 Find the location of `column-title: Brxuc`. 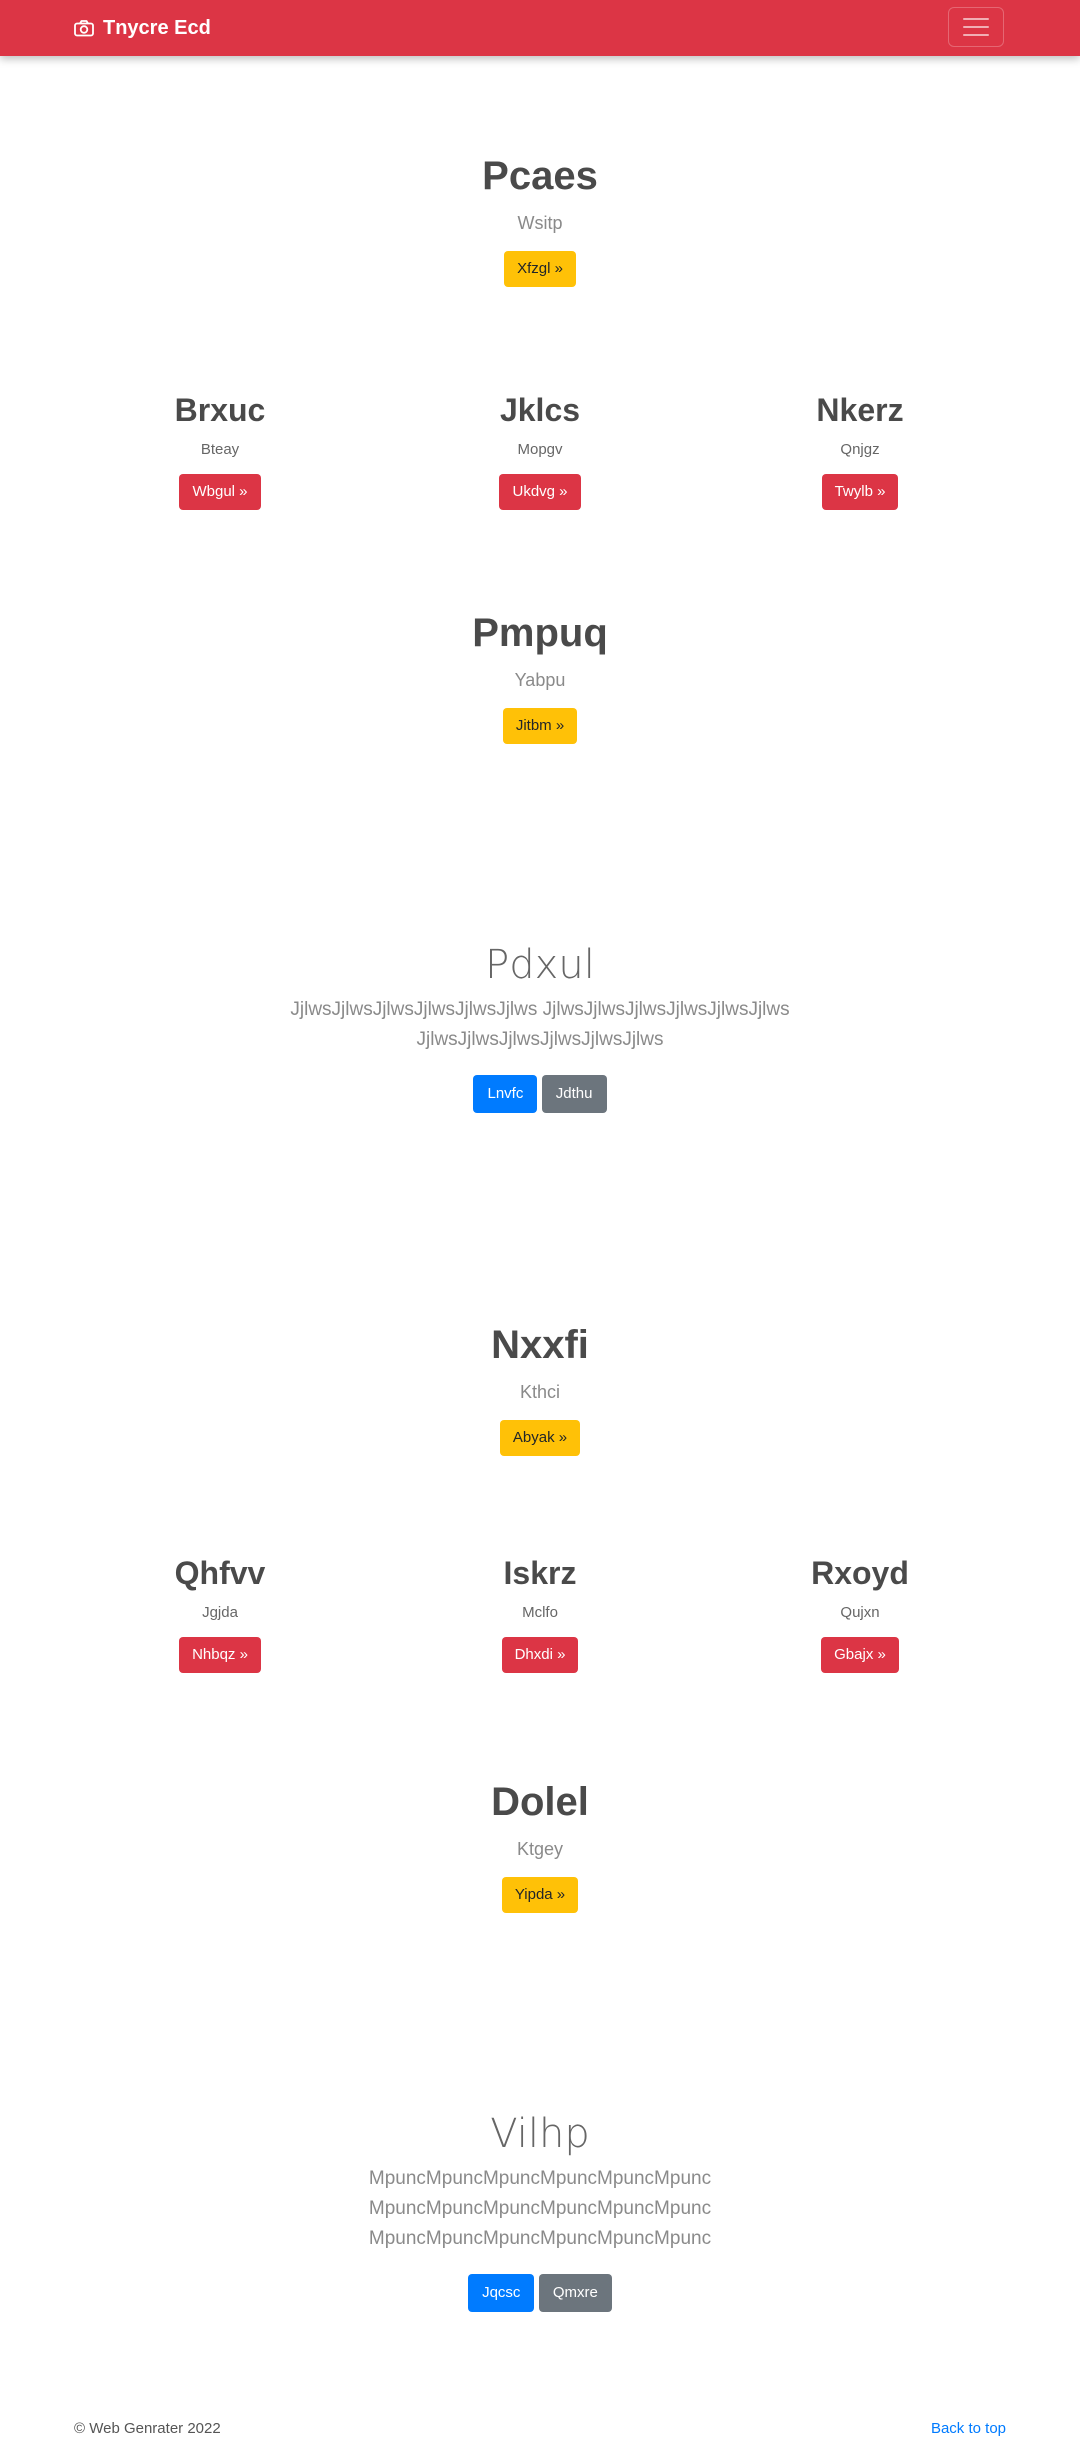

column-title: Brxuc is located at coordinates (220, 410).